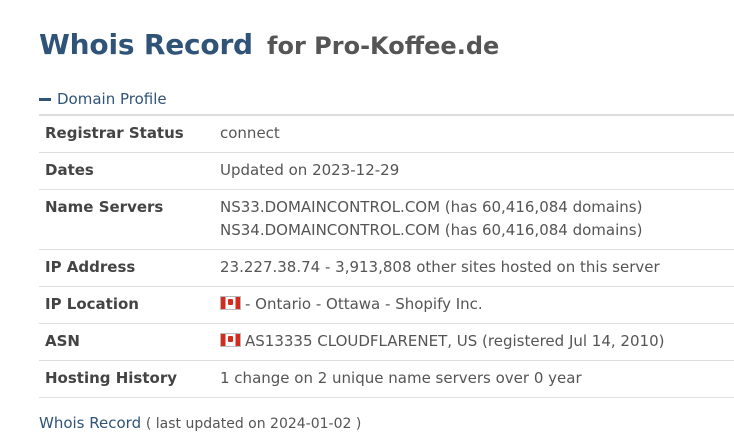 This screenshot has width=734, height=439. What do you see at coordinates (386, 99) in the screenshot?
I see `domain-profile-toggle: Domain Profile` at bounding box center [386, 99].